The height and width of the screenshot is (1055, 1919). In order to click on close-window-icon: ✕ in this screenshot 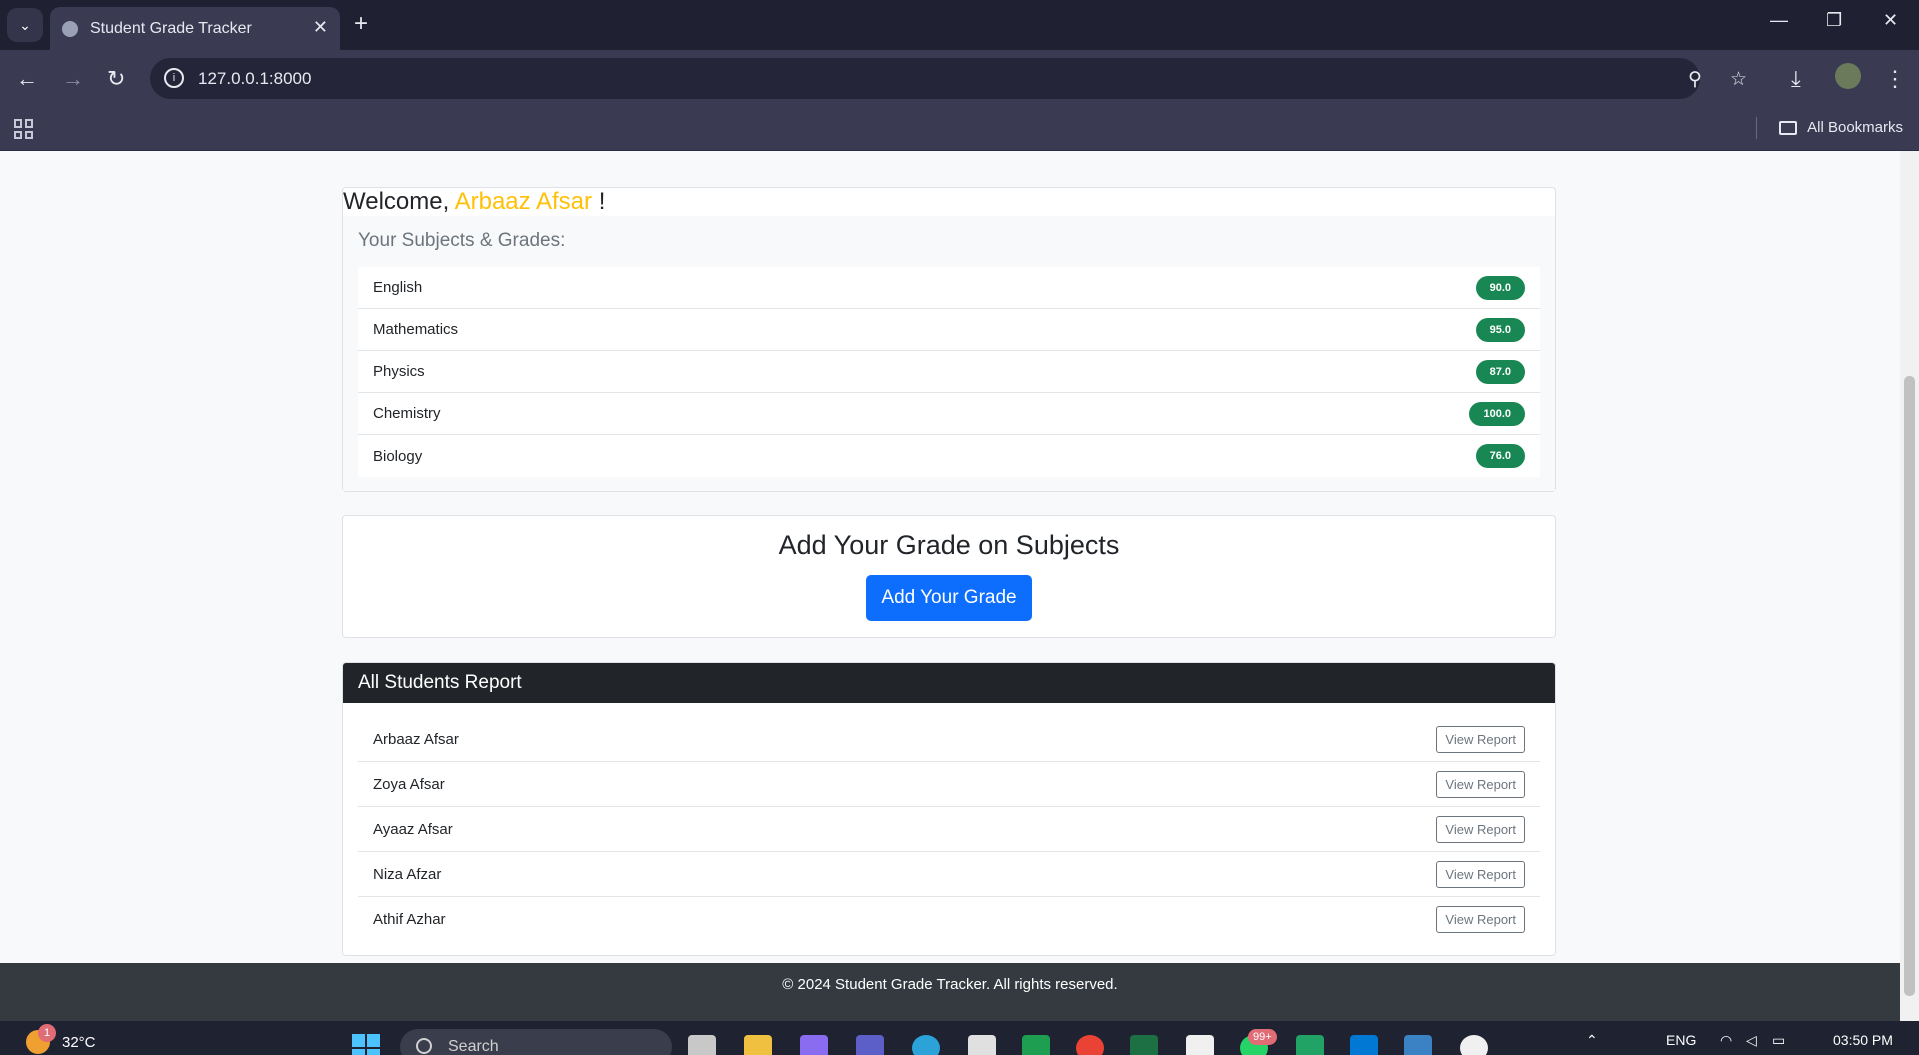, I will do `click(1890, 20)`.